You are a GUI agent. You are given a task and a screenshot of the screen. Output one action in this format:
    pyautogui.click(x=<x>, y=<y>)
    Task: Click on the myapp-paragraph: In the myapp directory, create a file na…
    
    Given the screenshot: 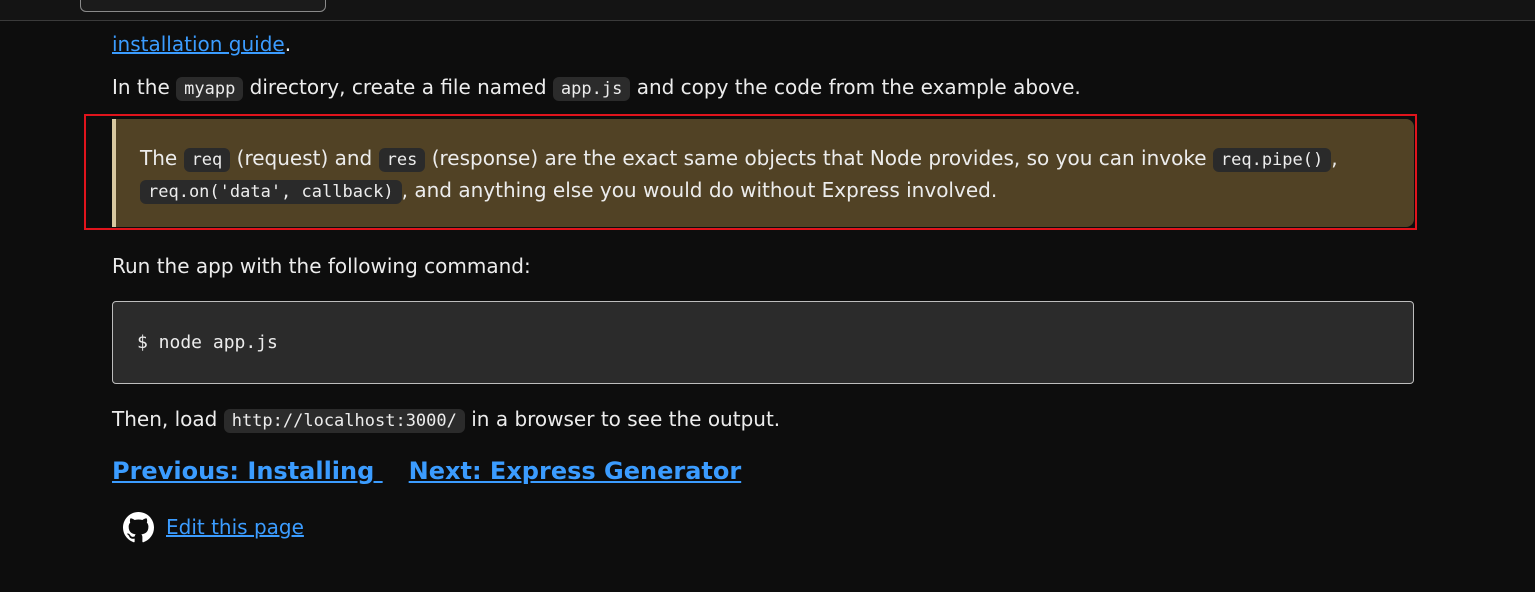 What is the action you would take?
    pyautogui.click(x=596, y=88)
    